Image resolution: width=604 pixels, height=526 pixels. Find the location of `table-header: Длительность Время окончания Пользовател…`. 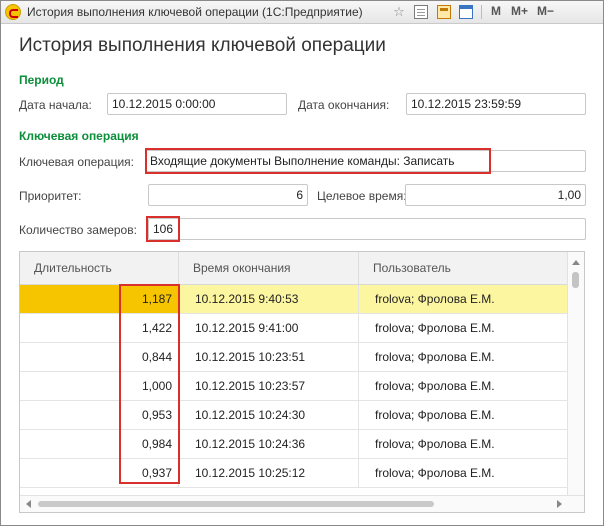

table-header: Длительность Время окончания Пользовател… is located at coordinates (294, 268).